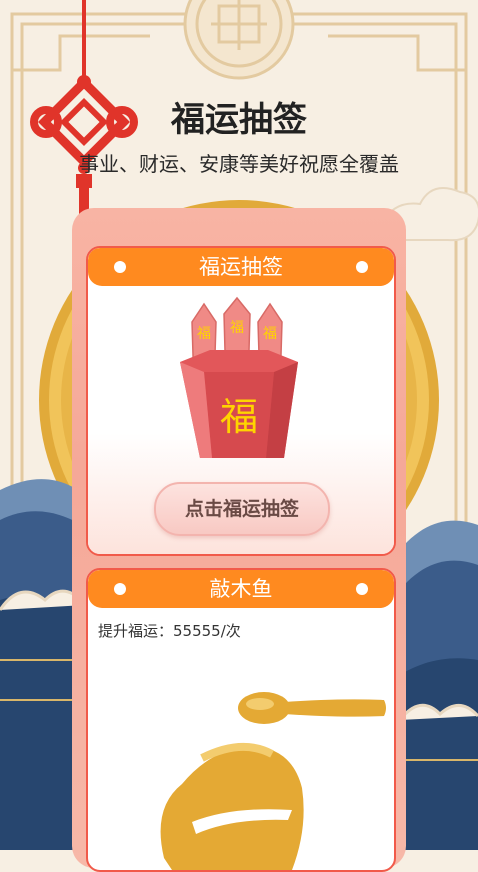  What do you see at coordinates (232, 806) in the screenshot?
I see `woodfish-body` at bounding box center [232, 806].